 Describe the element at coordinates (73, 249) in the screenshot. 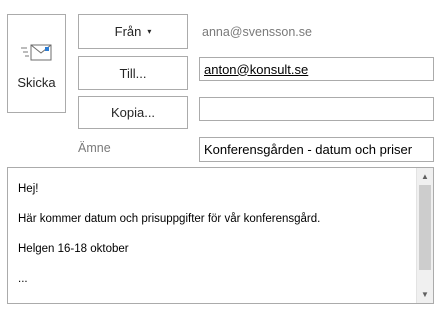

I see `body-line: Helgen 16-18 oktober` at that location.